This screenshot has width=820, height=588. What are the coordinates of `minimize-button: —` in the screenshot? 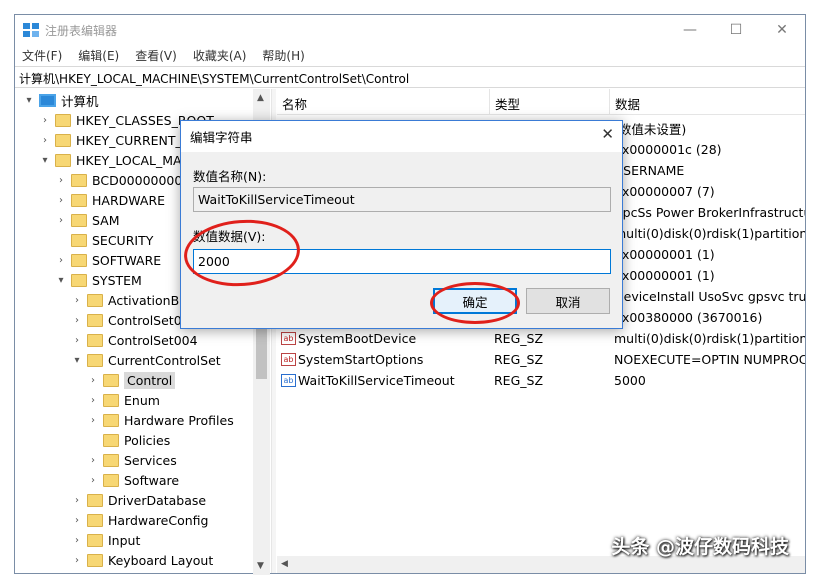 It's located at (690, 30).